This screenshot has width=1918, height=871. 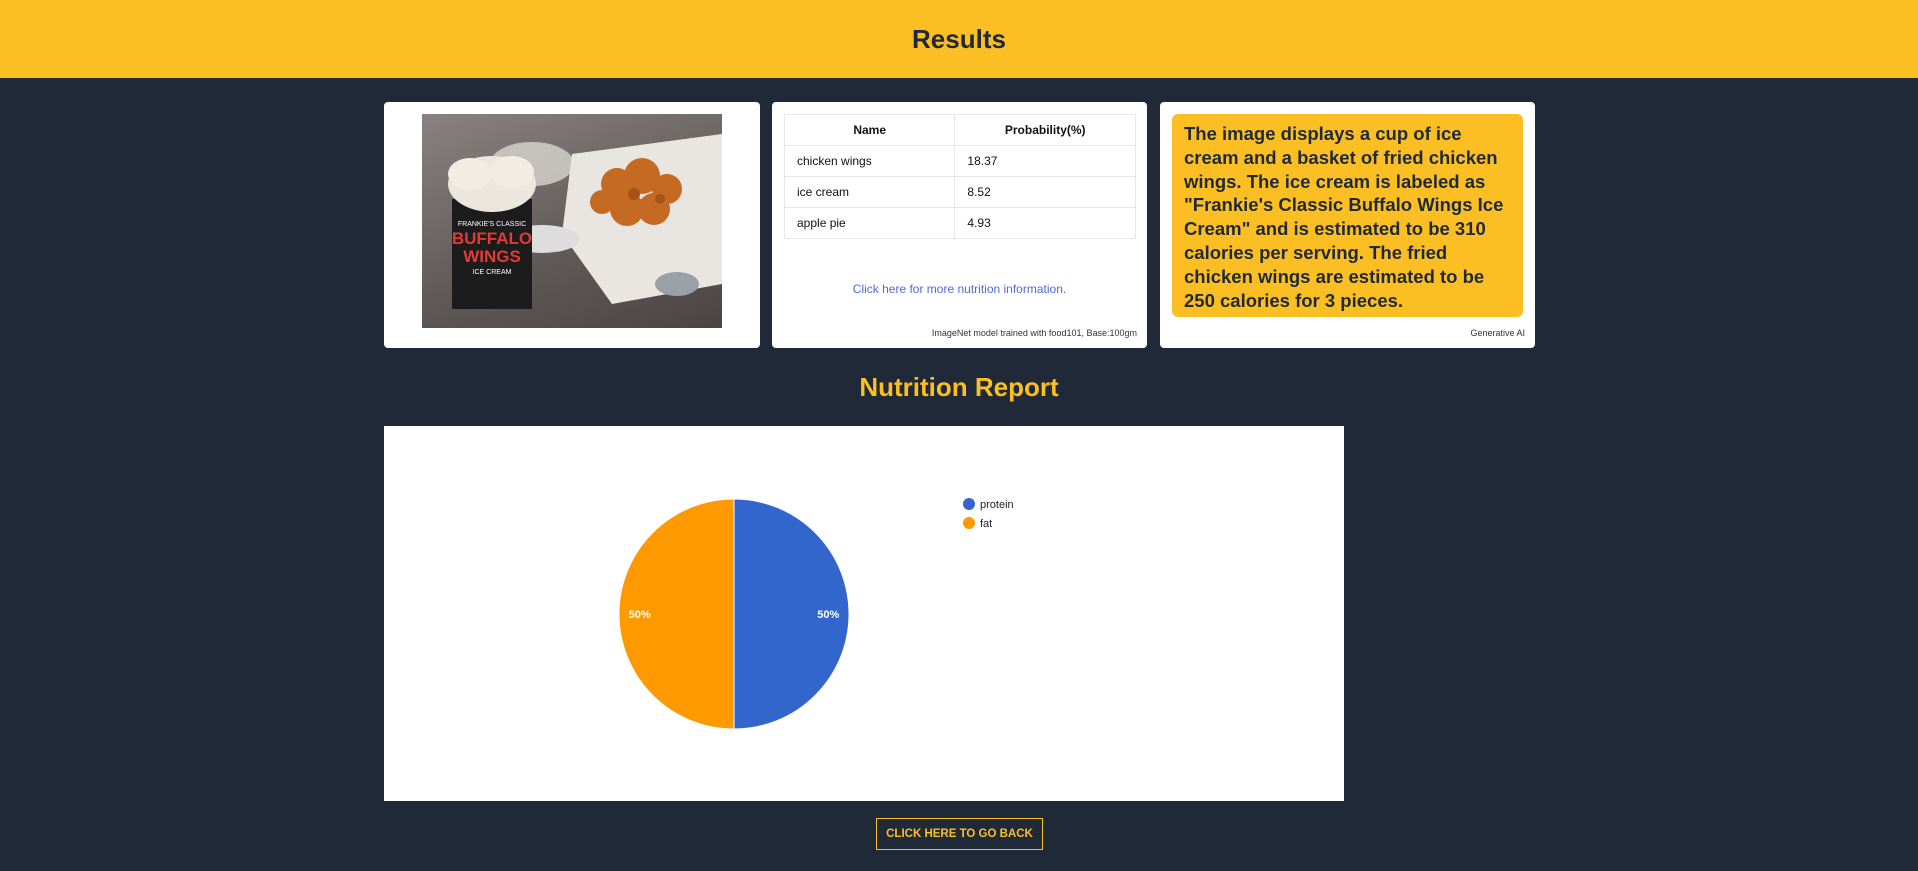 What do you see at coordinates (1045, 130) in the screenshot?
I see `column-header-probability: Probability(%)` at bounding box center [1045, 130].